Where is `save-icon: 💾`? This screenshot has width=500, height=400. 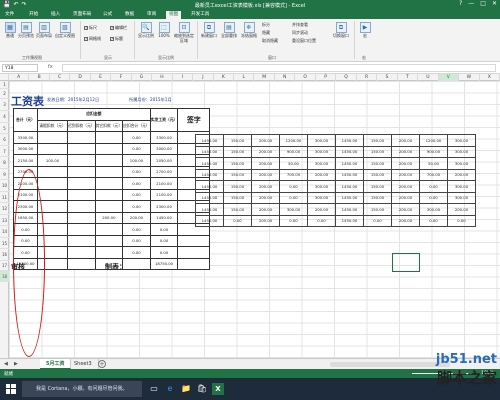
save-icon: 💾 is located at coordinates (6, 4).